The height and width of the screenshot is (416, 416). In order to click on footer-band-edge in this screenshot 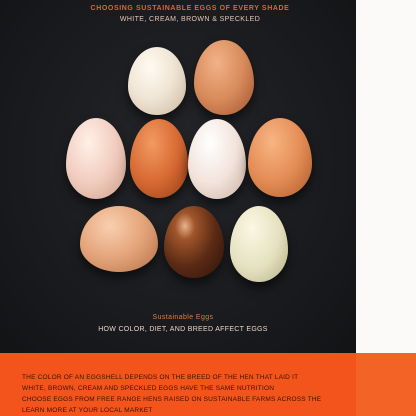, I will do `click(386, 384)`.